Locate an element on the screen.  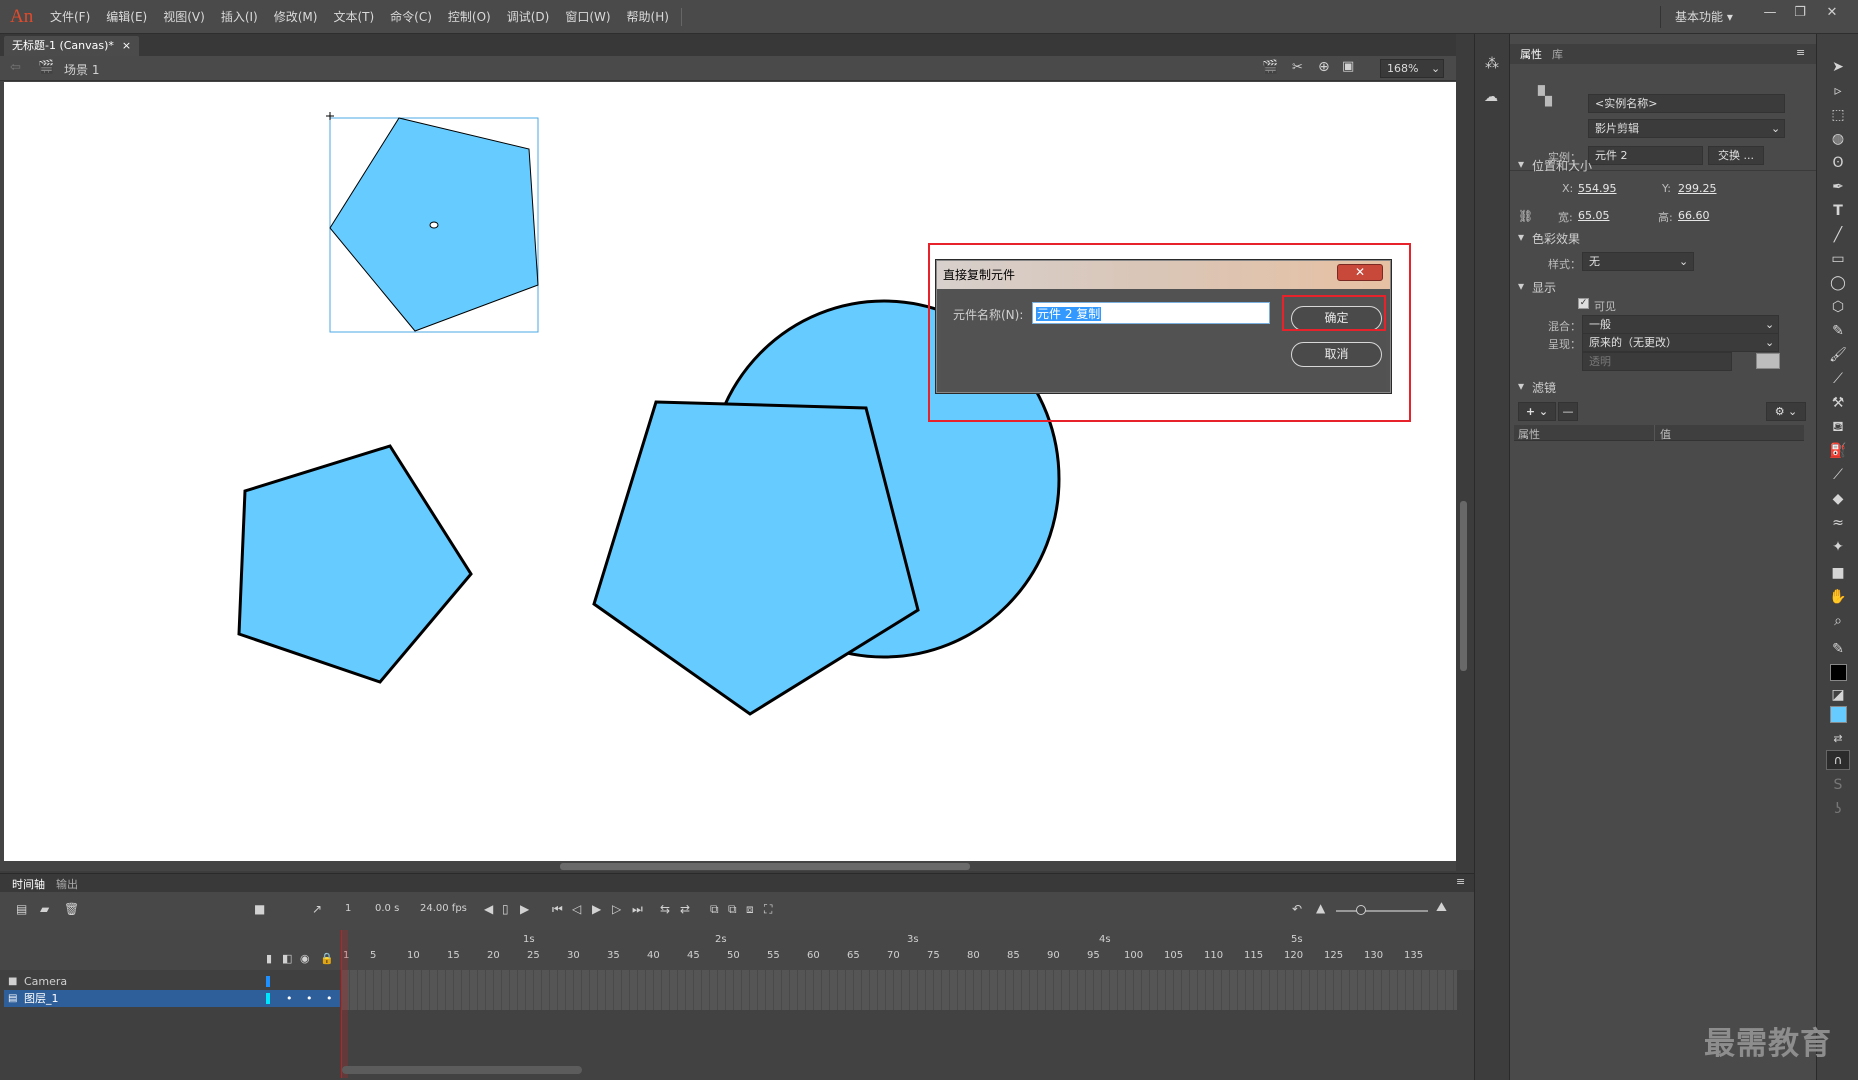
subselection-tool-icon: ▹ is located at coordinates (1838, 91).